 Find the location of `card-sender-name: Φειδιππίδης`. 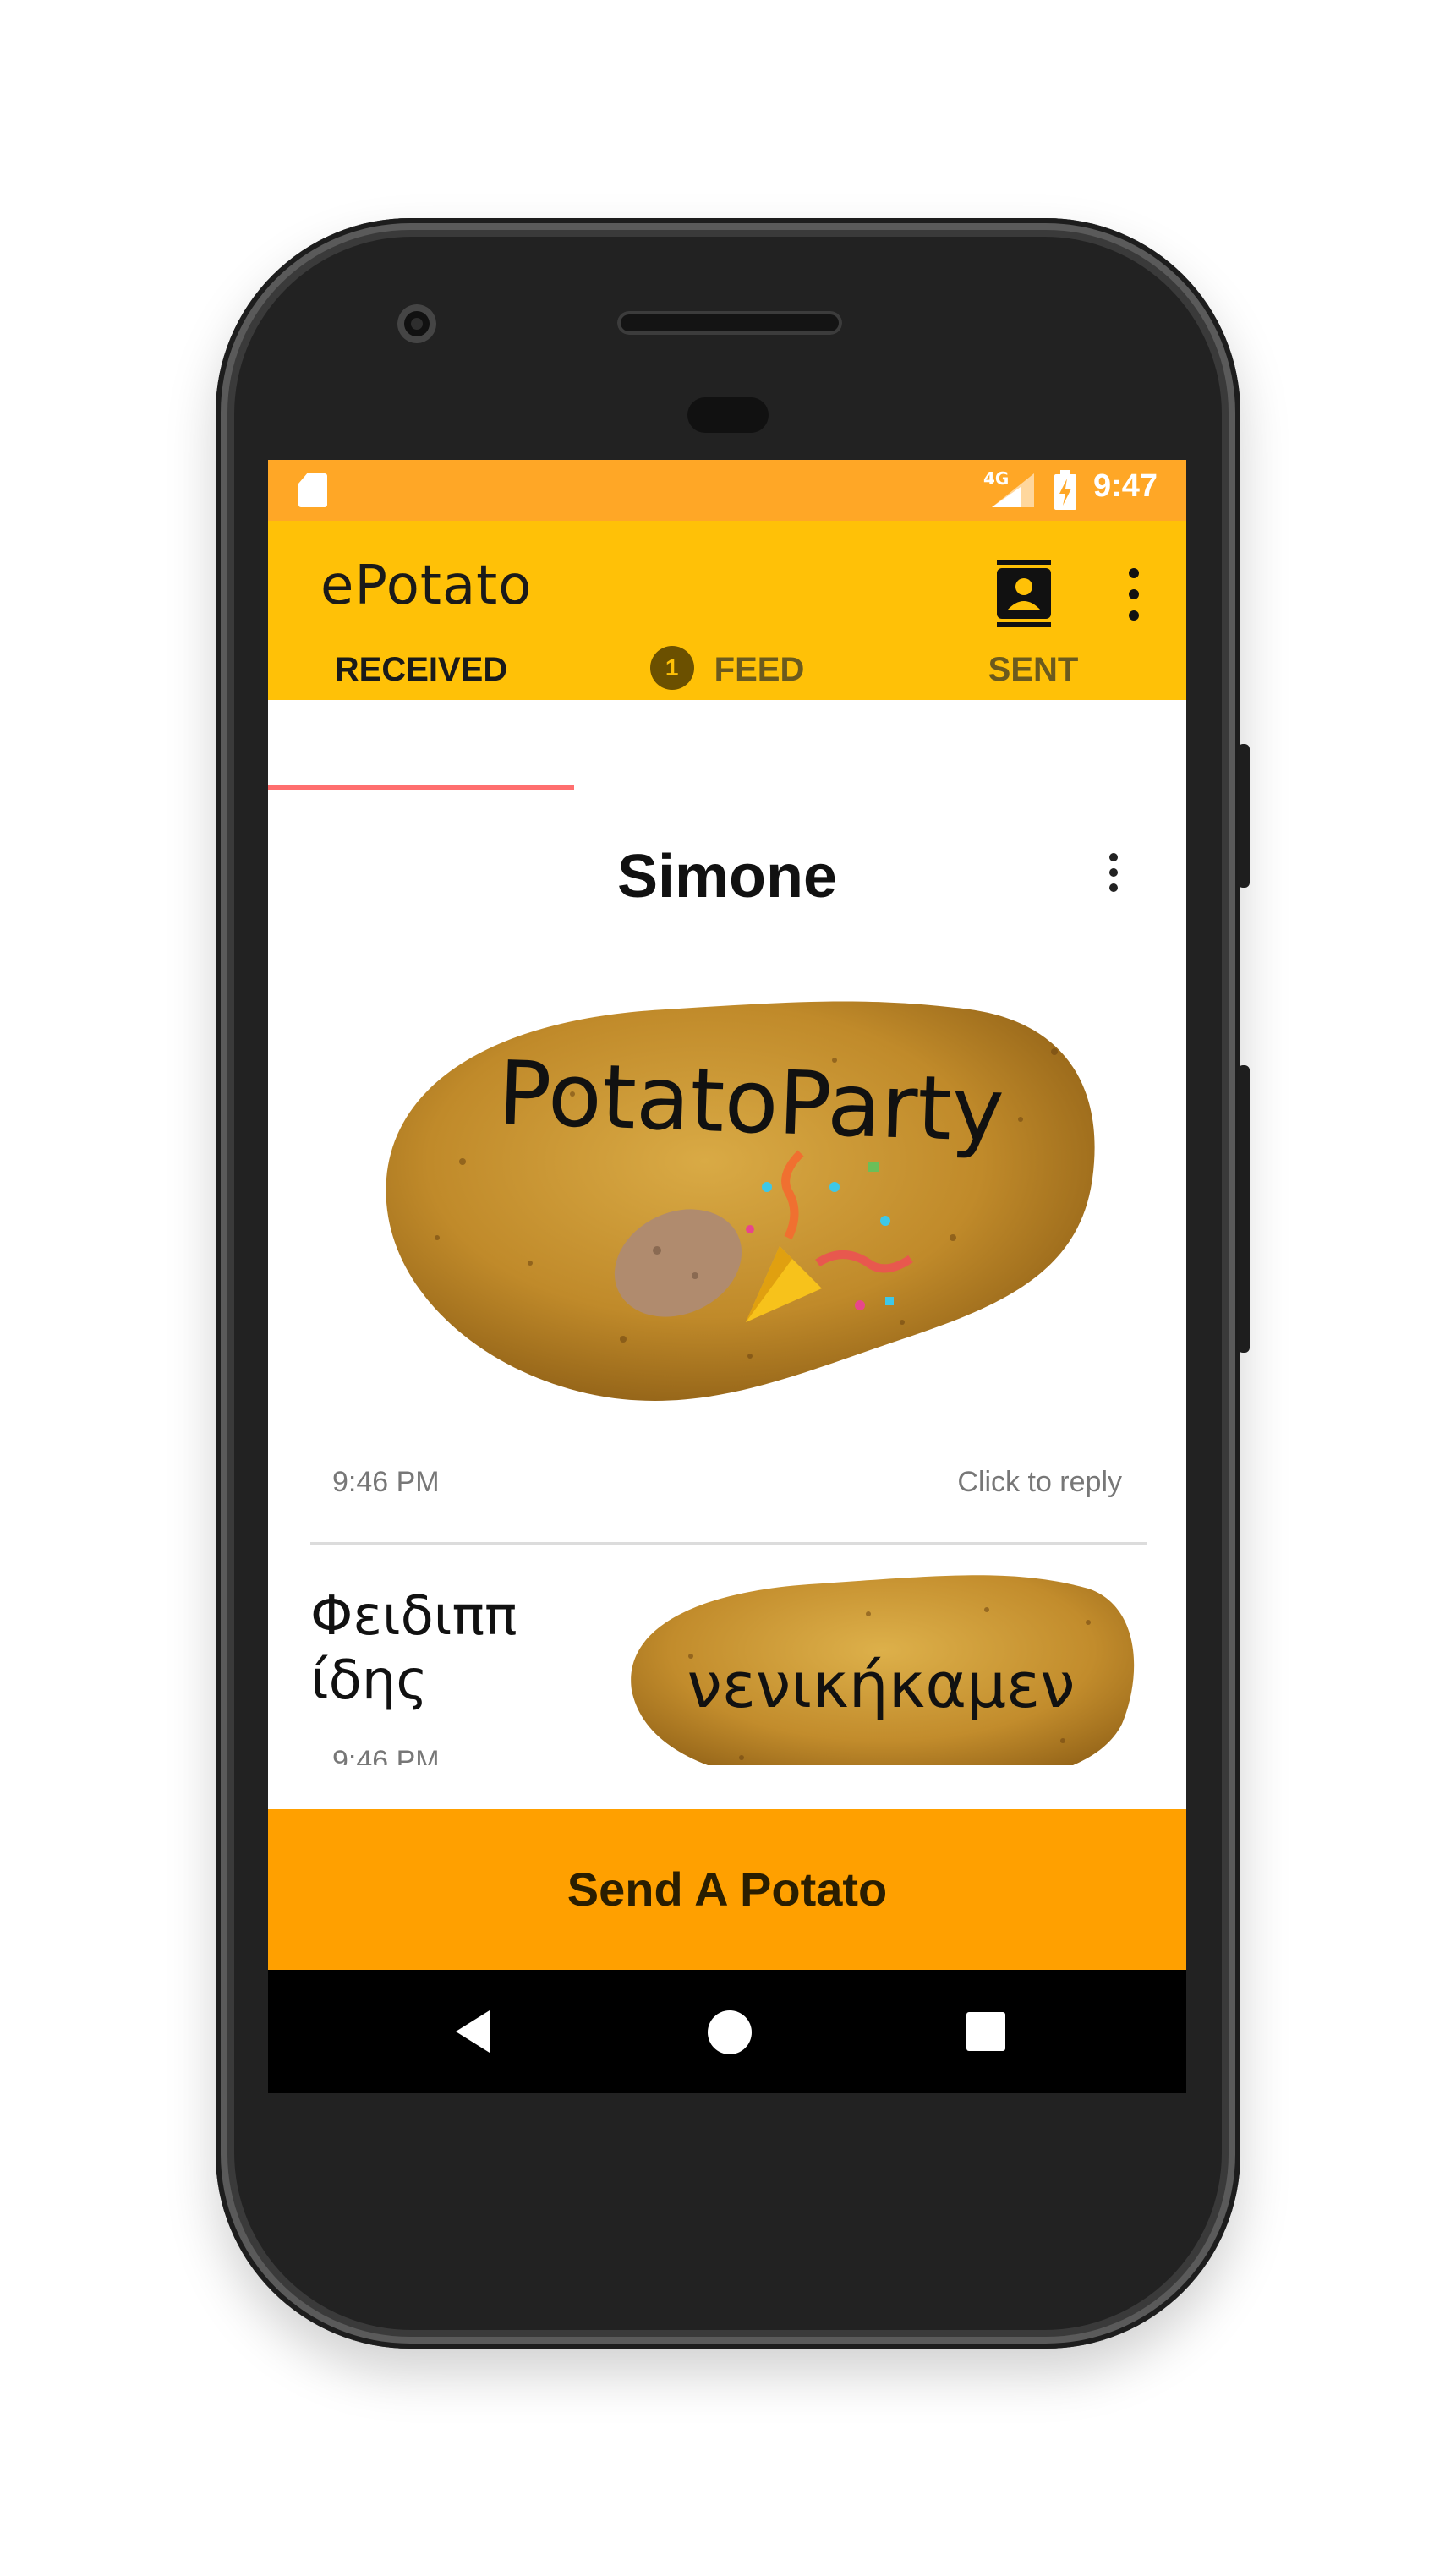

card-sender-name: Φειδιππίδης is located at coordinates (413, 1649).